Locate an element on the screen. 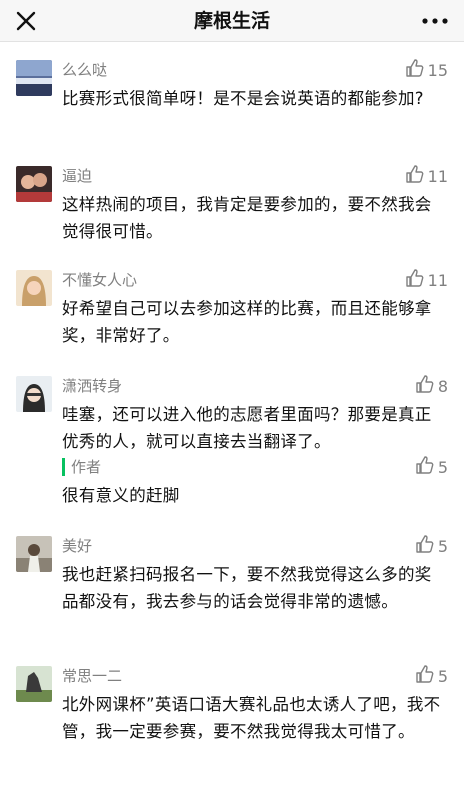 The image size is (464, 789). comment-text: 这样热闹的项目，我肯定是要参加的，要不然我会觉得很可惜。 is located at coordinates (247, 218).